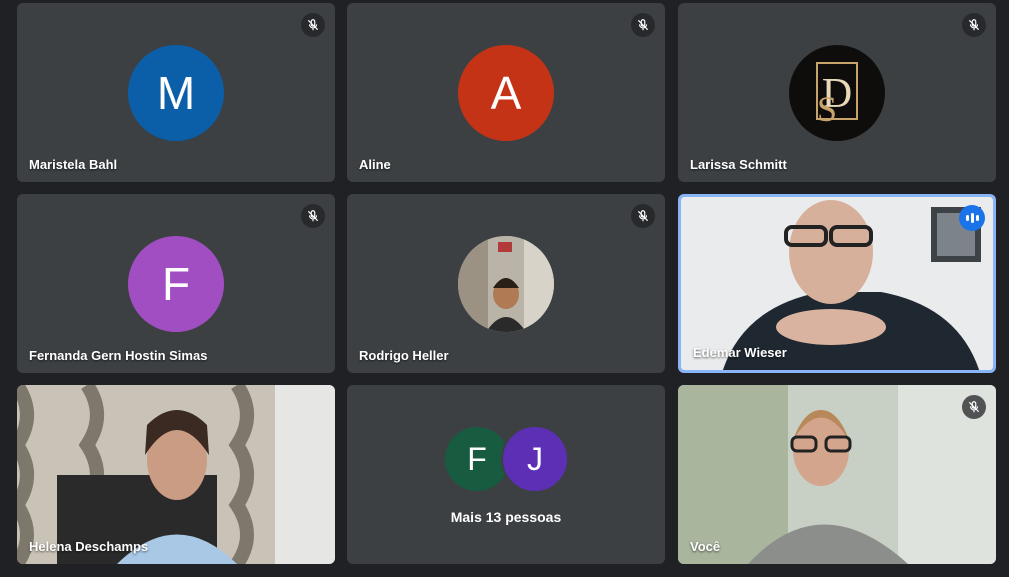 This screenshot has width=1009, height=577. I want to click on avatar: F, so click(176, 283).